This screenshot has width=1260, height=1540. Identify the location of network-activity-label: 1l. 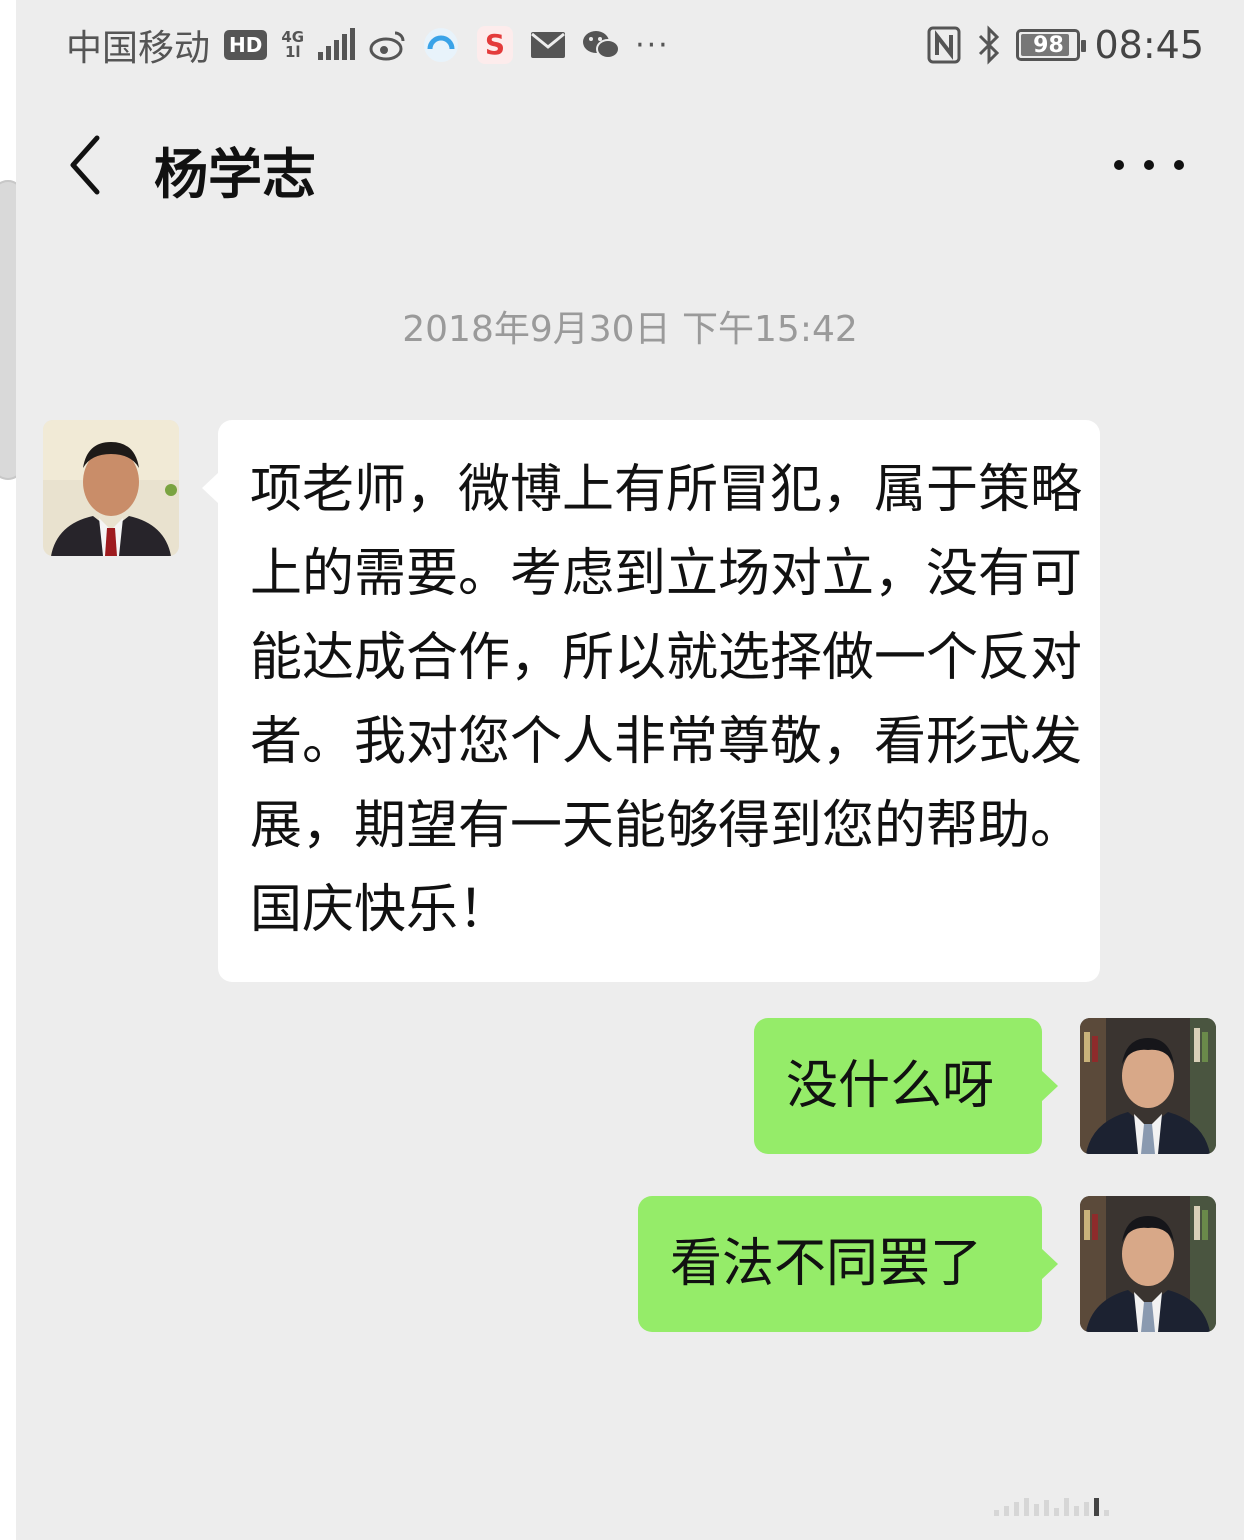
(292, 52).